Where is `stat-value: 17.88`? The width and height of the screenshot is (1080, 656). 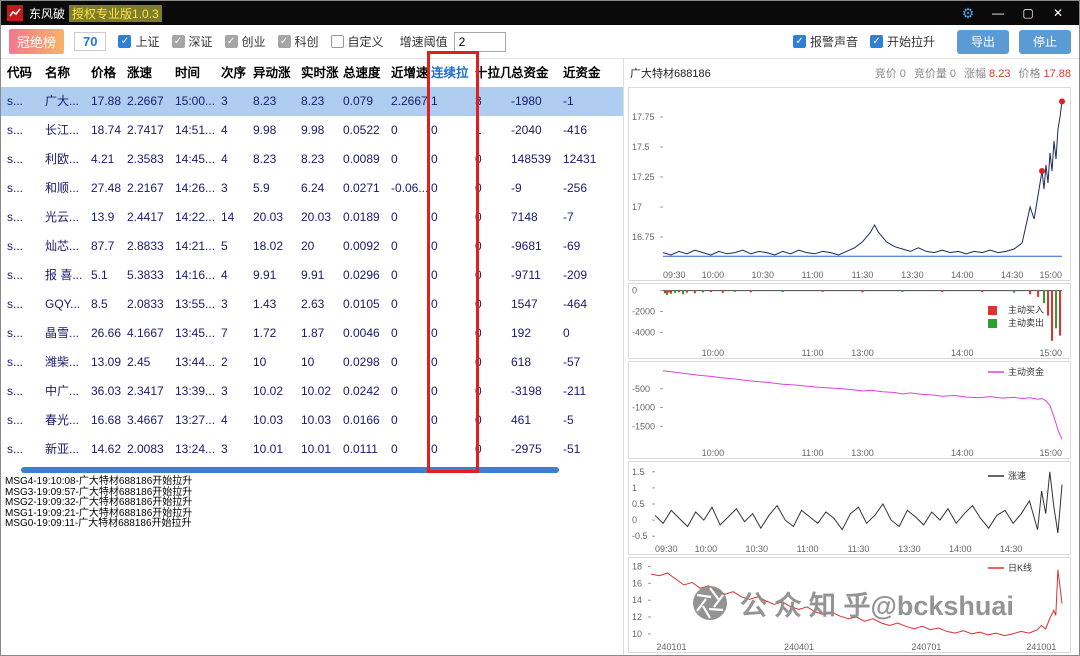
stat-value: 17.88 is located at coordinates (1057, 74).